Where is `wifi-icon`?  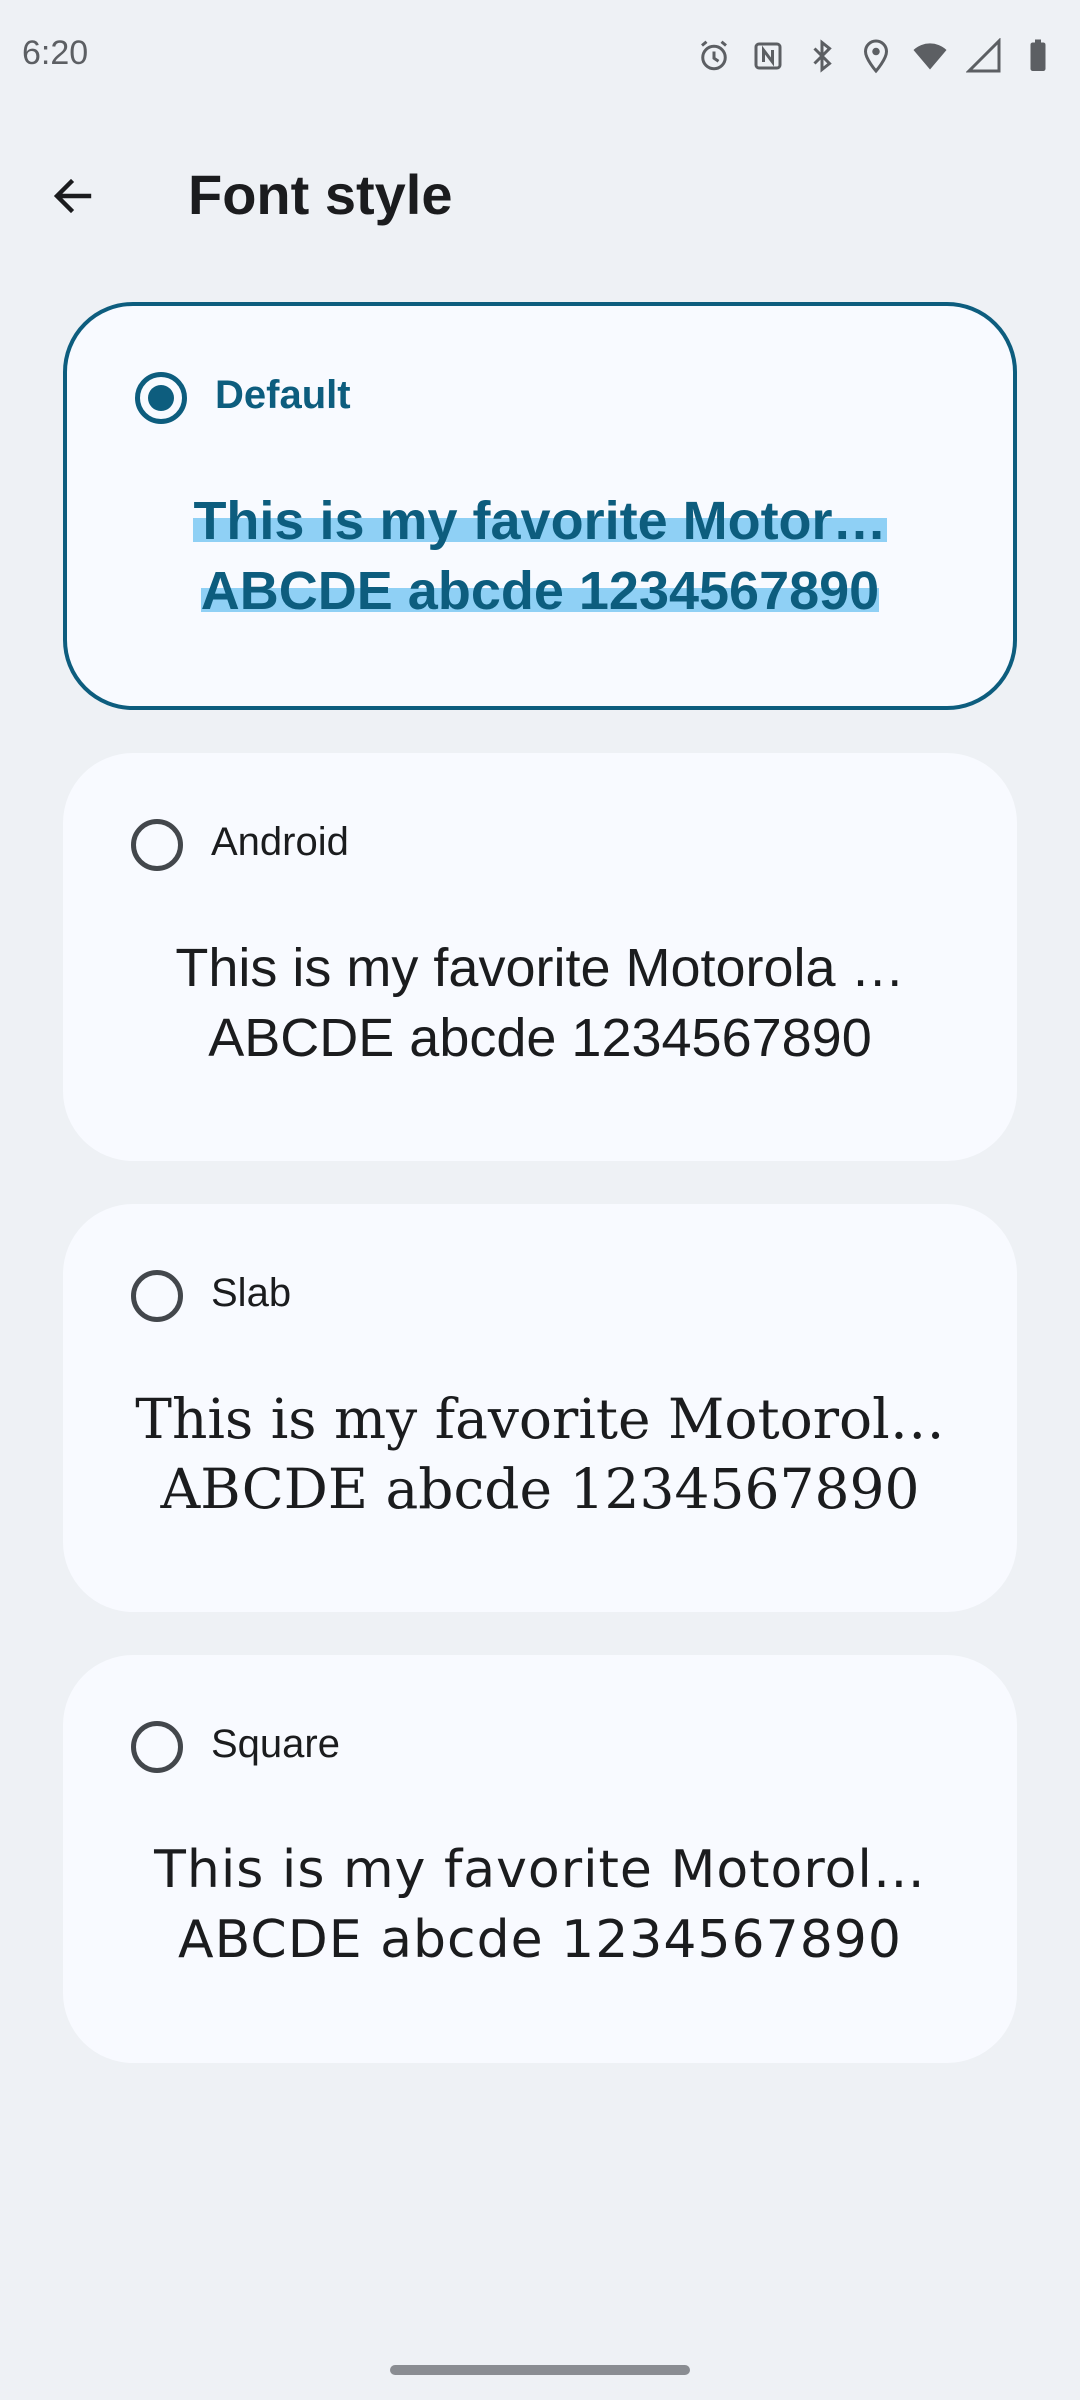
wifi-icon is located at coordinates (930, 56).